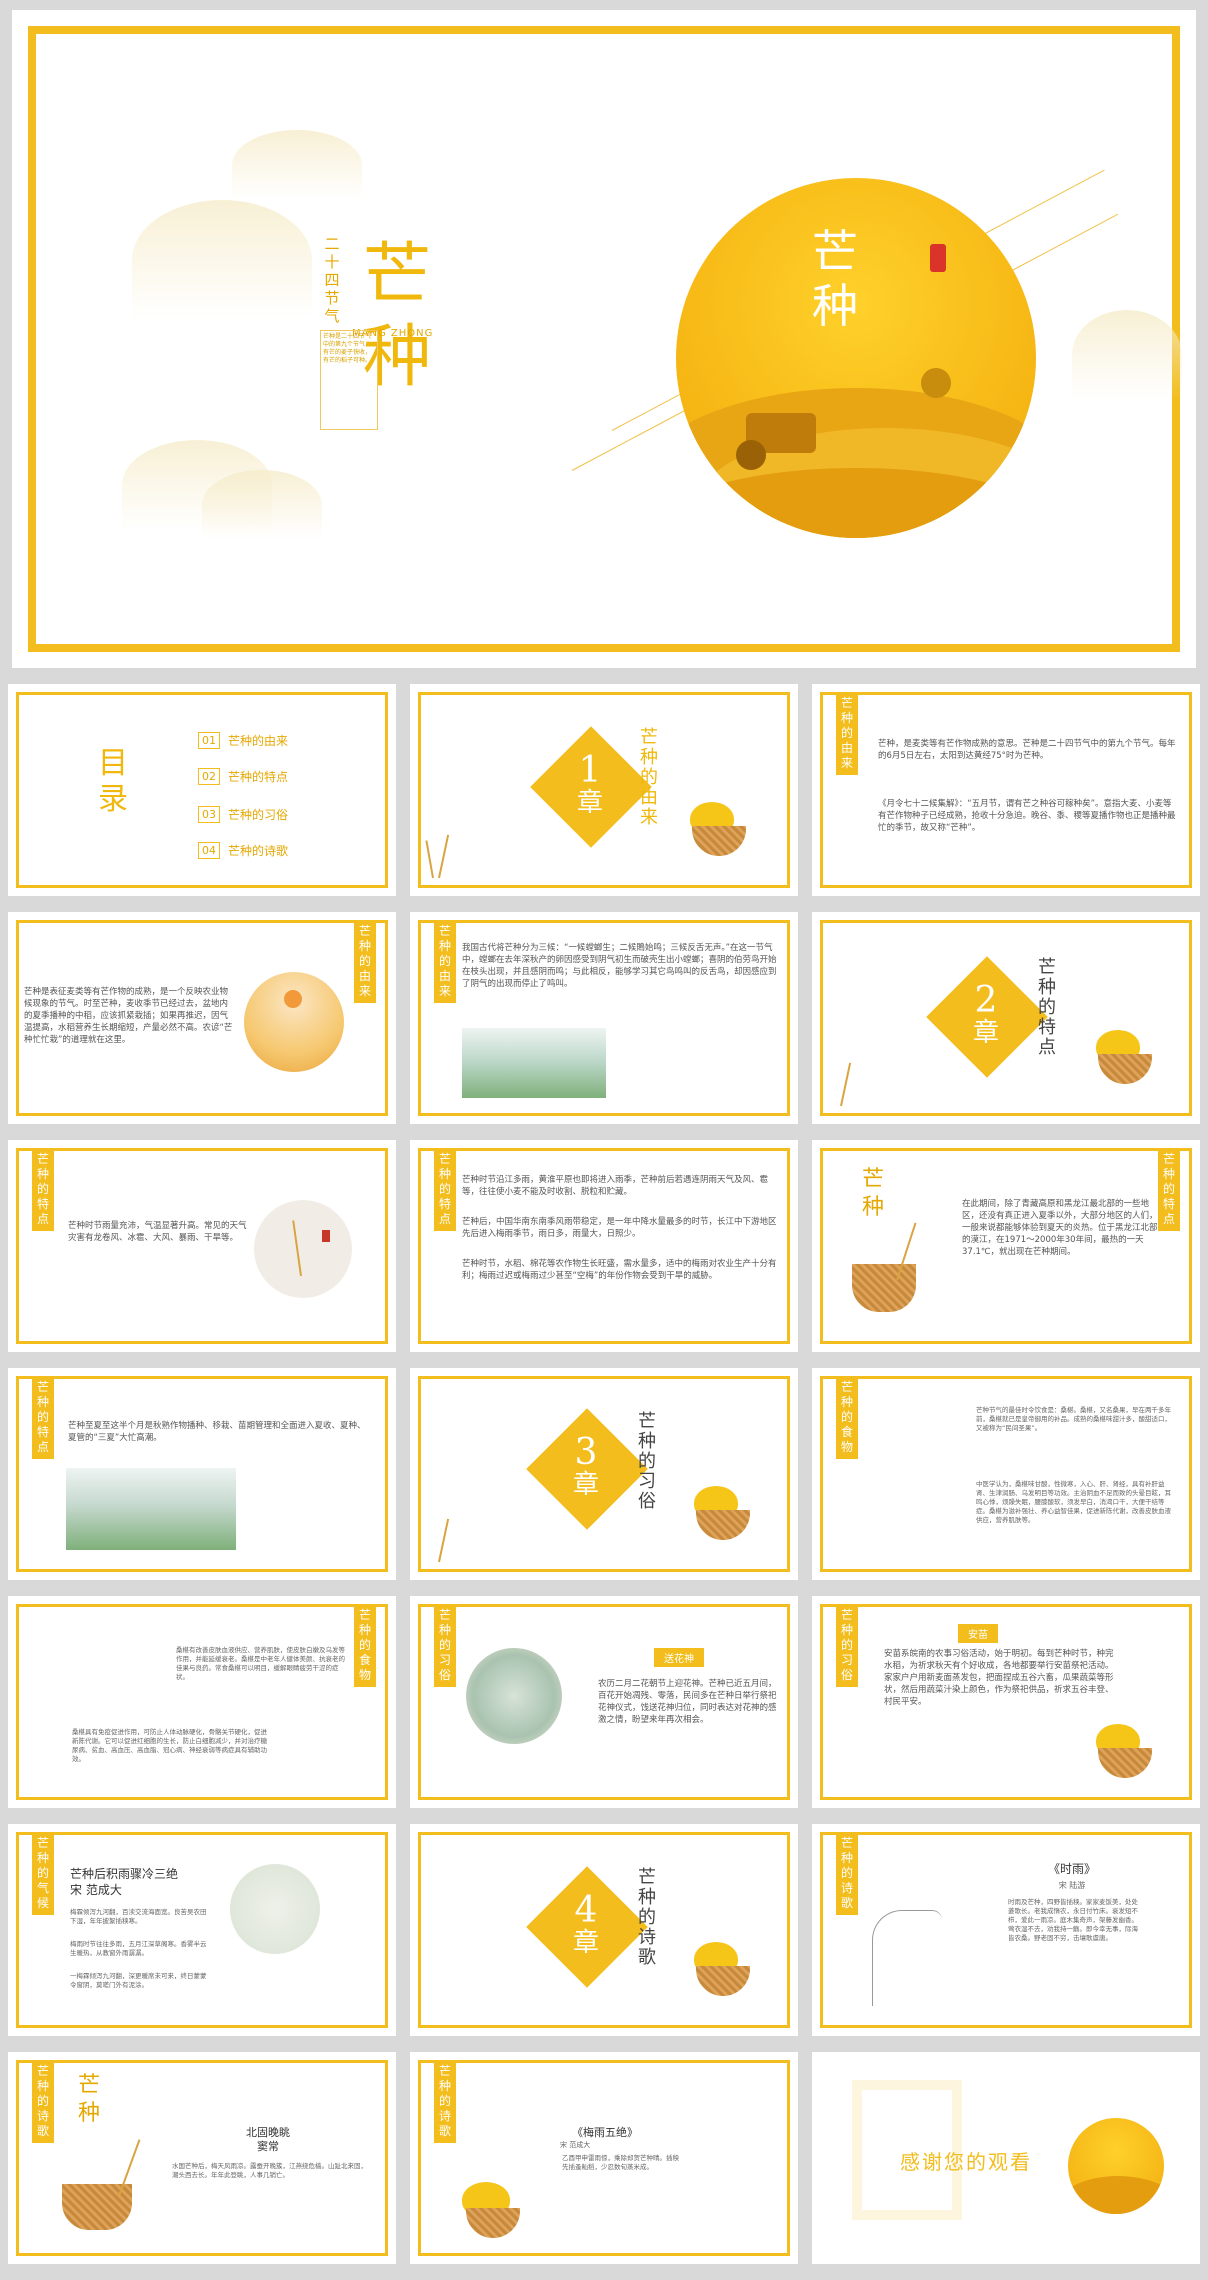 The width and height of the screenshot is (1208, 2280). Describe the element at coordinates (43, 1873) in the screenshot. I see `section-tag: 芒 种 的 气 候` at that location.